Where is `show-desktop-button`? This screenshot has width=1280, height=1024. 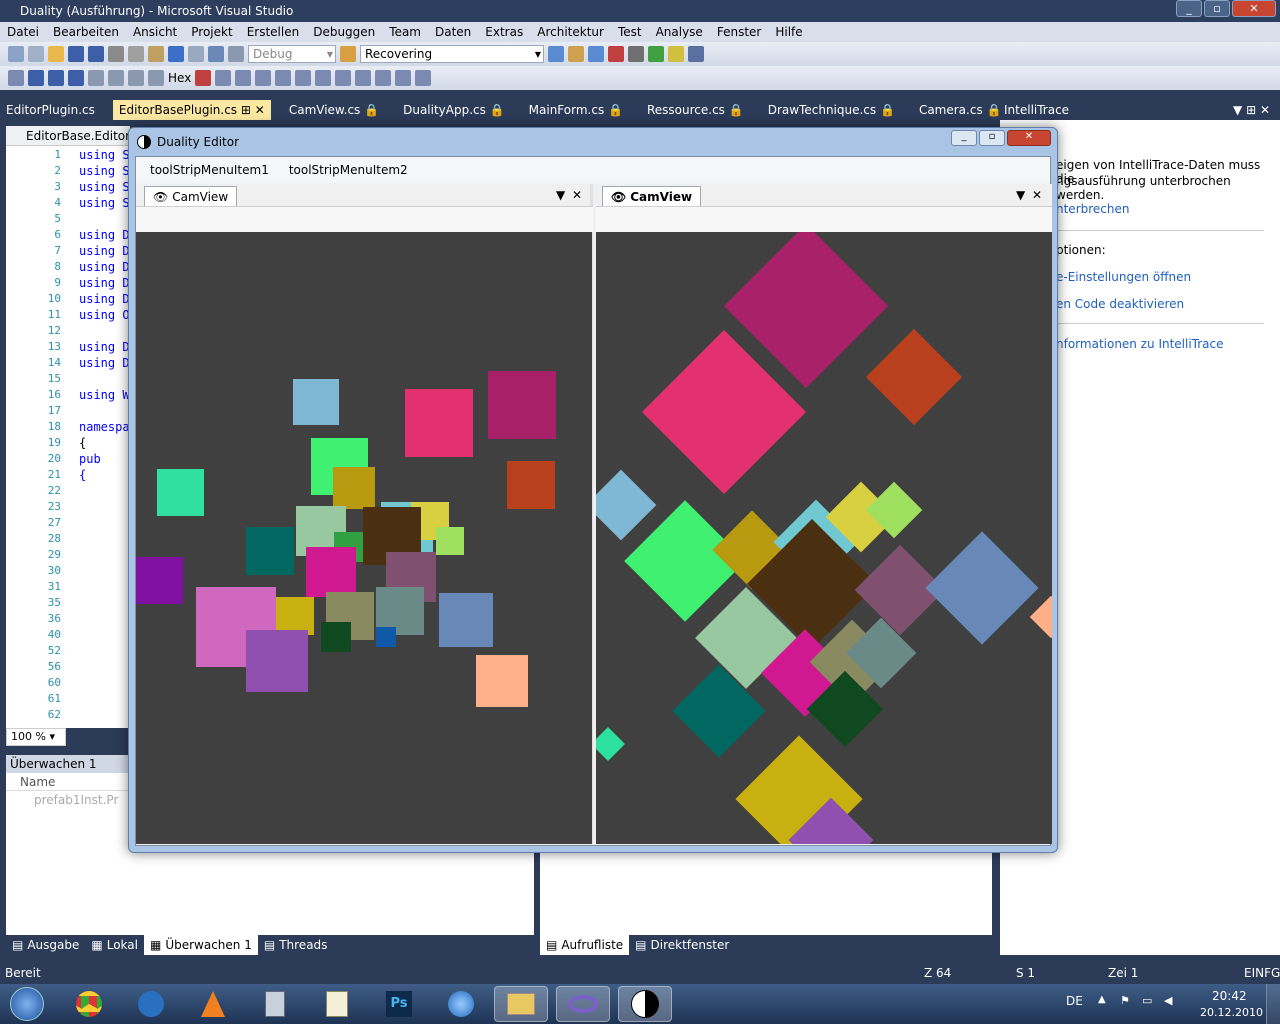 show-desktop-button is located at coordinates (1273, 1004).